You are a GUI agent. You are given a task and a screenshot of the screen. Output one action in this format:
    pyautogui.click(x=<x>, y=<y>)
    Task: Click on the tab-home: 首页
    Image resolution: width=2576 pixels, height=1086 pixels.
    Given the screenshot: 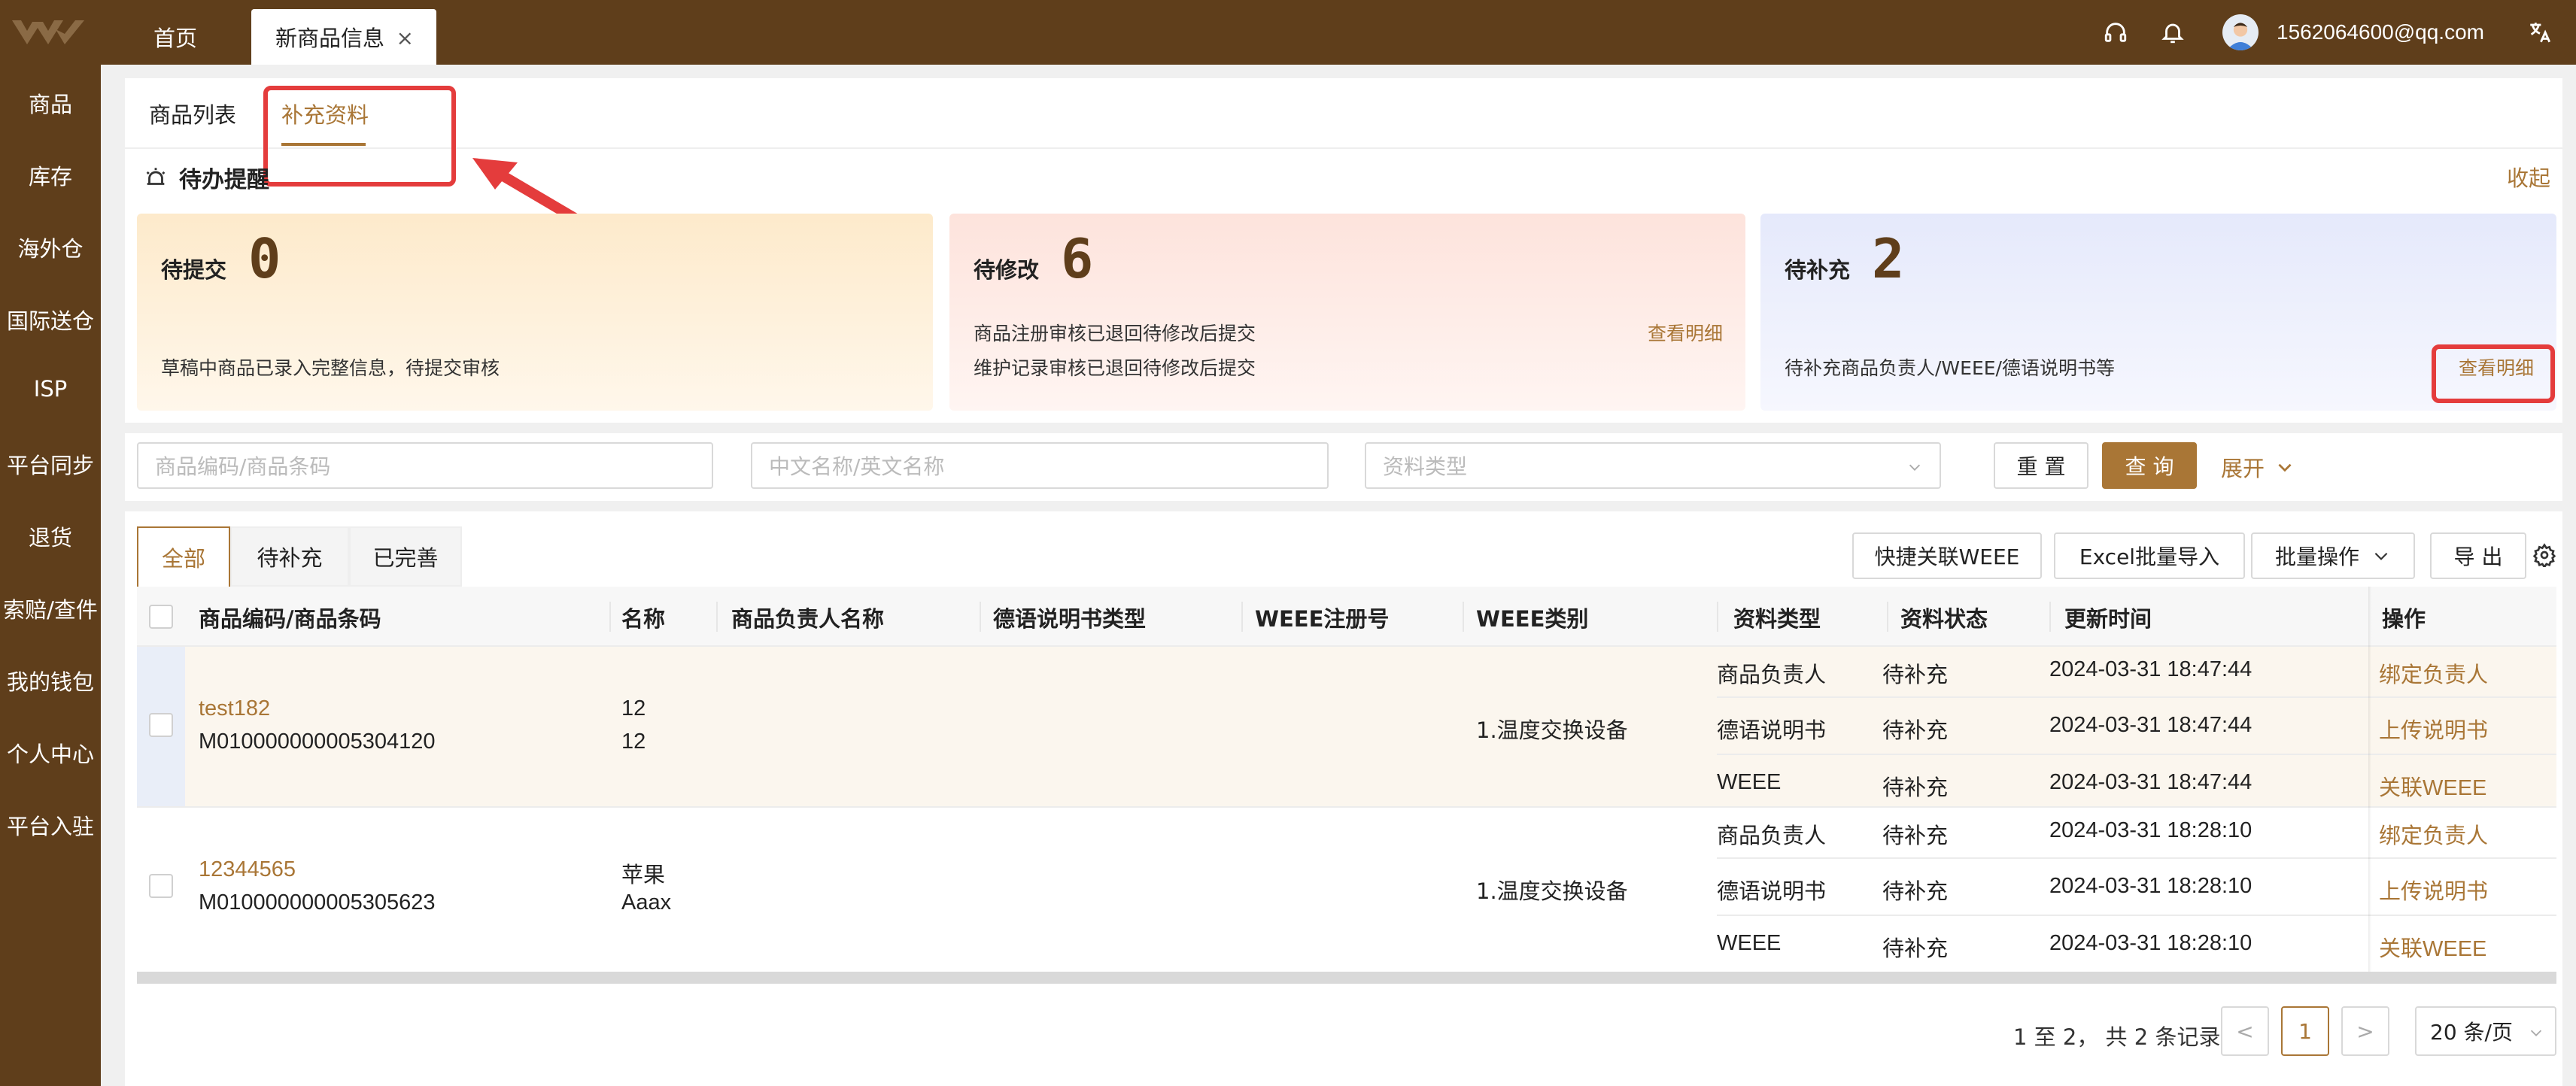 What is the action you would take?
    pyautogui.click(x=175, y=37)
    